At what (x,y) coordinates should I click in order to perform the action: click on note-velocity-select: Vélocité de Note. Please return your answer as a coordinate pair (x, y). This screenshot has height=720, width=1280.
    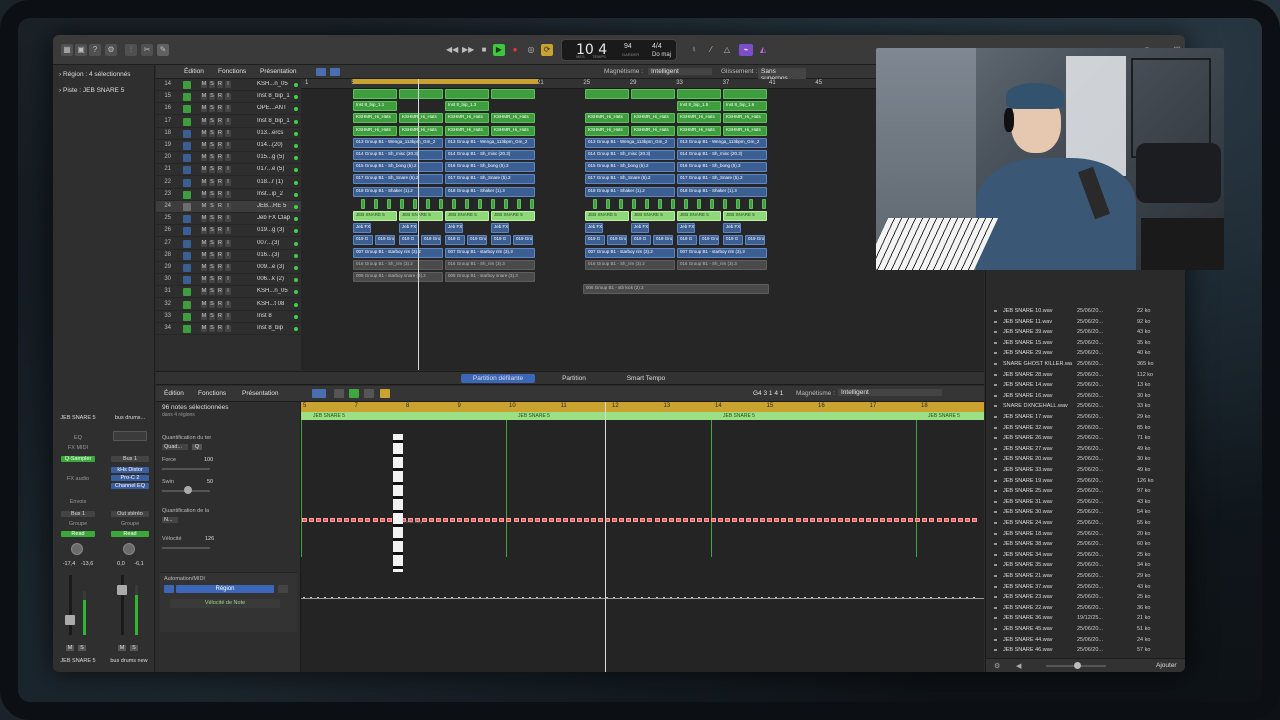
    Looking at the image, I should click on (225, 603).